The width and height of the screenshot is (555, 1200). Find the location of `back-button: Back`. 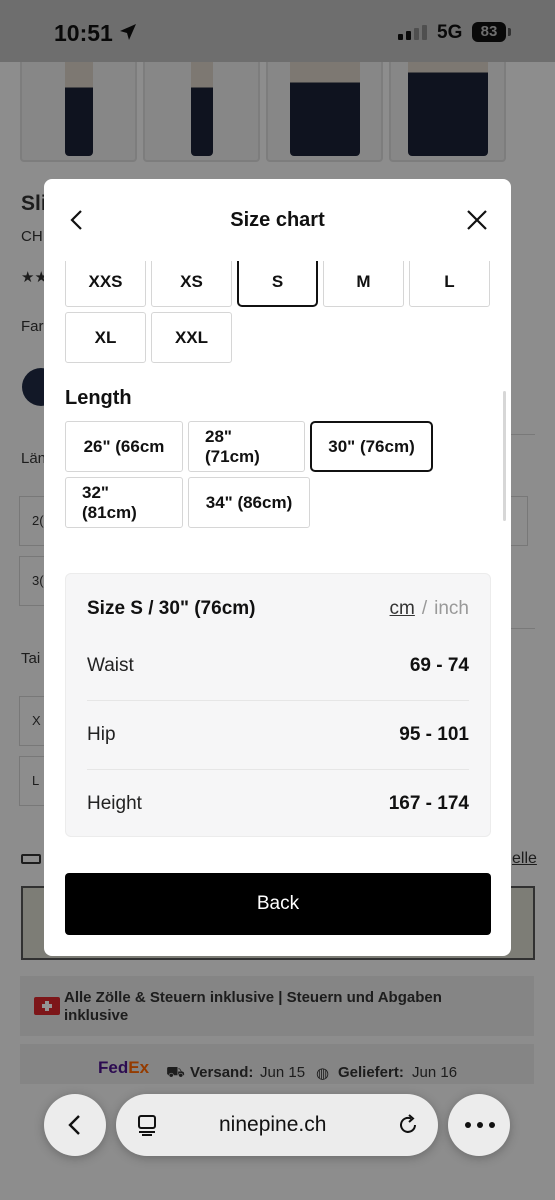

back-button: Back is located at coordinates (278, 904).